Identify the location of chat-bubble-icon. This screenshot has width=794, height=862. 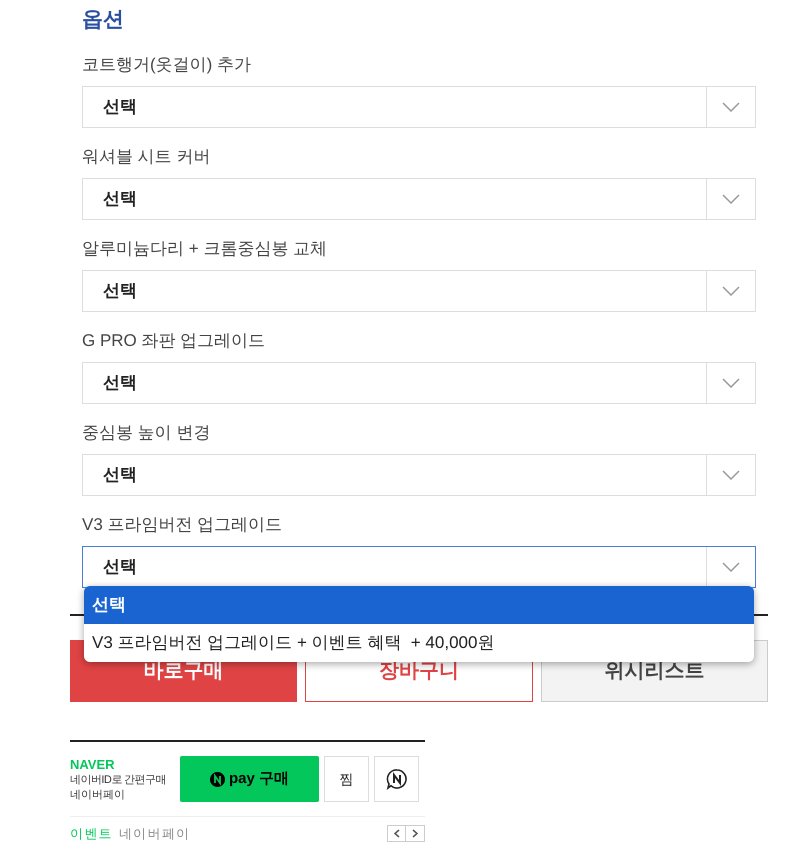
(397, 779).